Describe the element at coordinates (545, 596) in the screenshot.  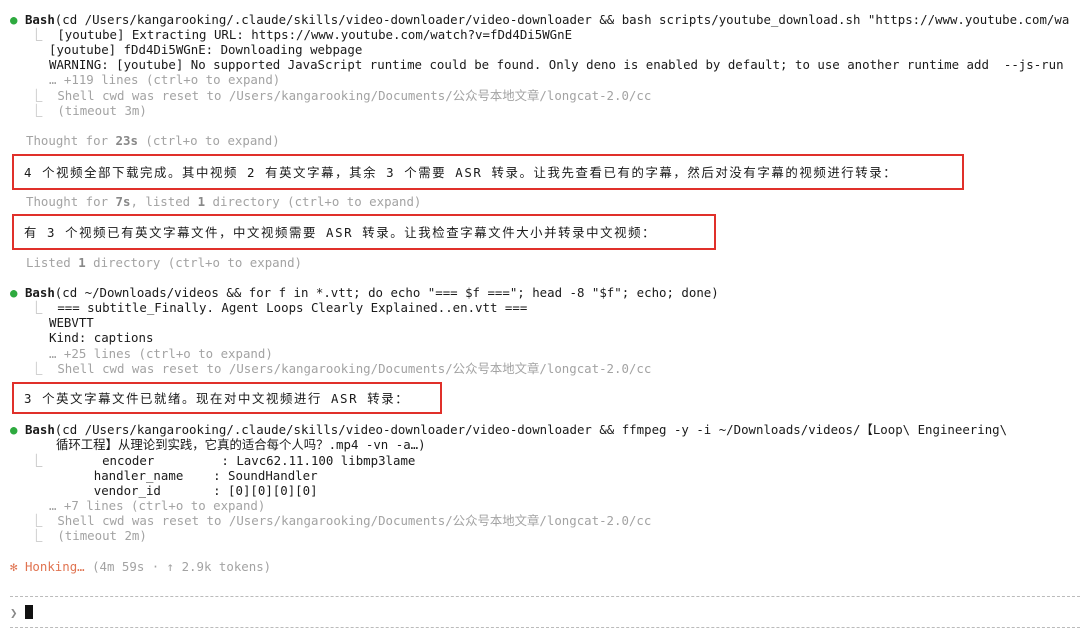
I see `input-divider-top` at that location.